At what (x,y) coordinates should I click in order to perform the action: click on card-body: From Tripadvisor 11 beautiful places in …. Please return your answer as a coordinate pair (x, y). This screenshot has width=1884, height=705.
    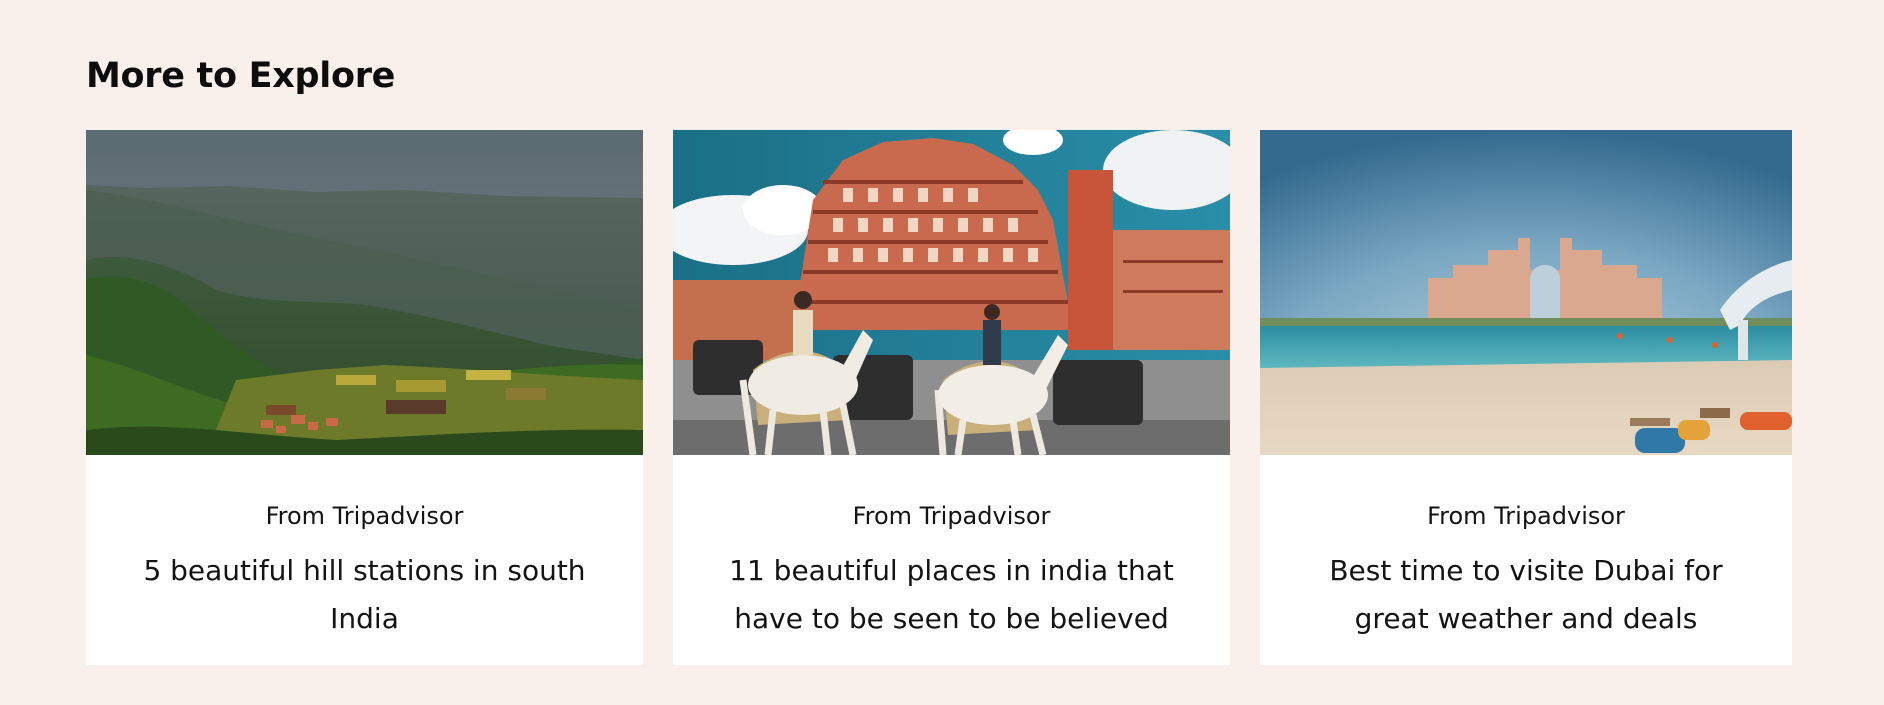
    Looking at the image, I should click on (951, 560).